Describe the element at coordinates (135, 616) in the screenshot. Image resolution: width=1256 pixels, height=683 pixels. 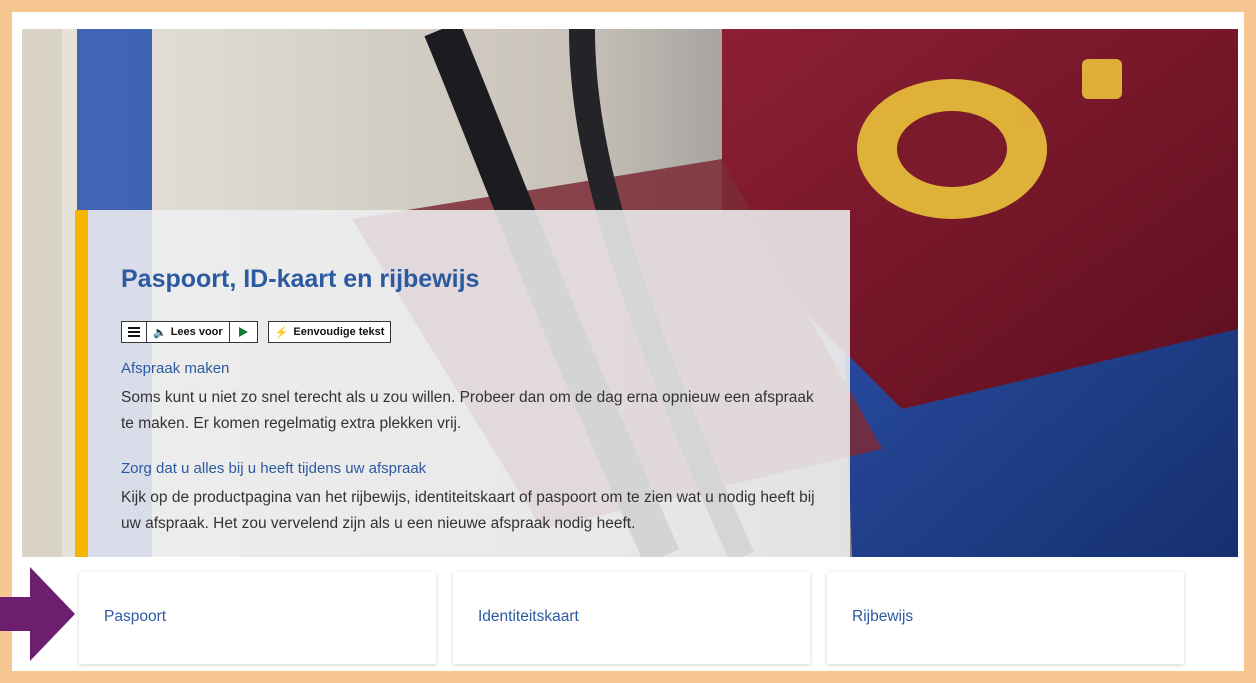
I see `tile-label: Paspoort` at that location.